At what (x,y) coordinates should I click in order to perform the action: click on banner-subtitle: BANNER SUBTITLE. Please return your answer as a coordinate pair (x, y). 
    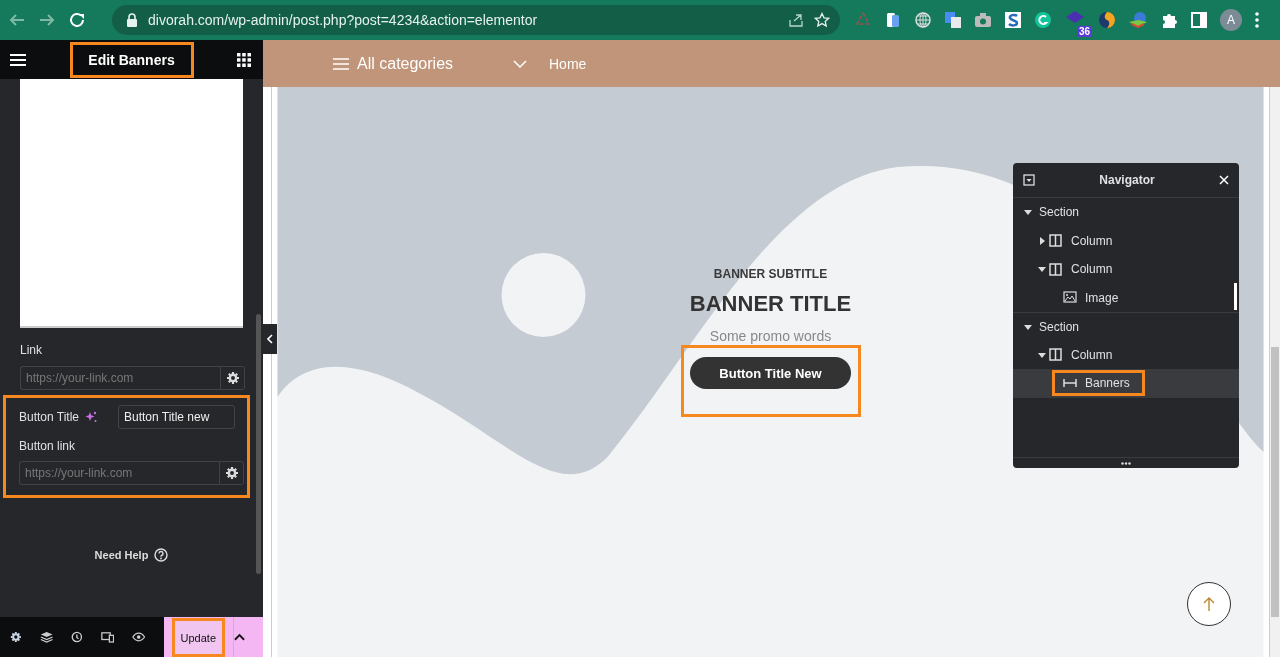
    Looking at the image, I should click on (770, 274).